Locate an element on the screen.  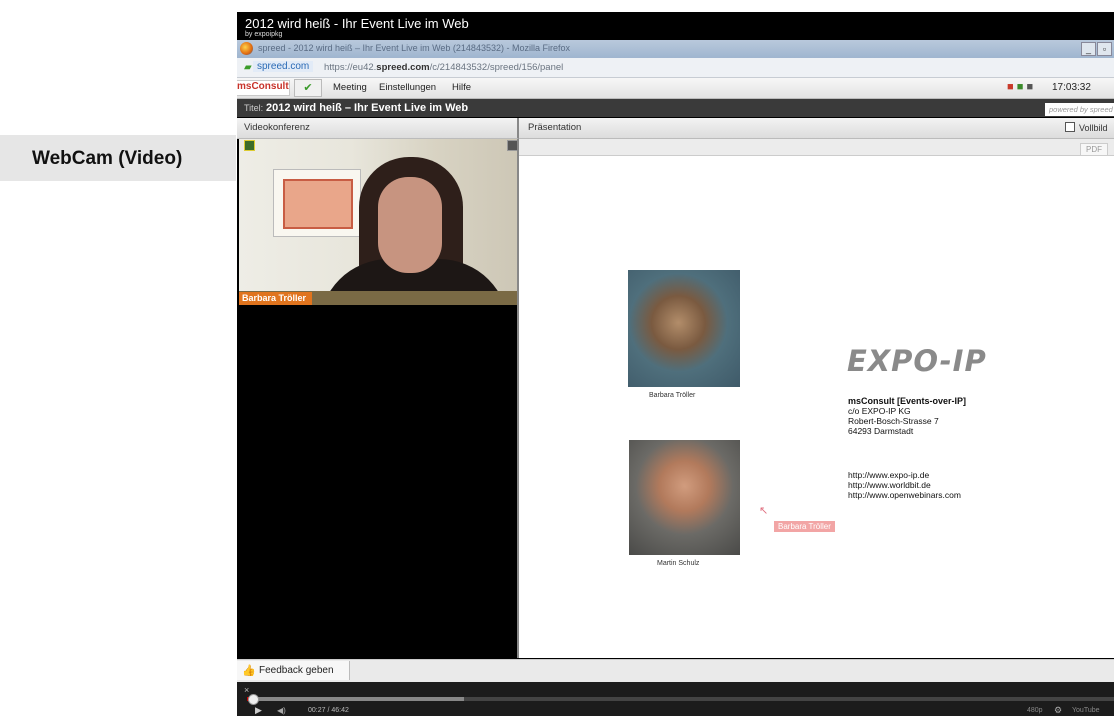
address-line: 64293 Darmstadt is located at coordinates (881, 431).